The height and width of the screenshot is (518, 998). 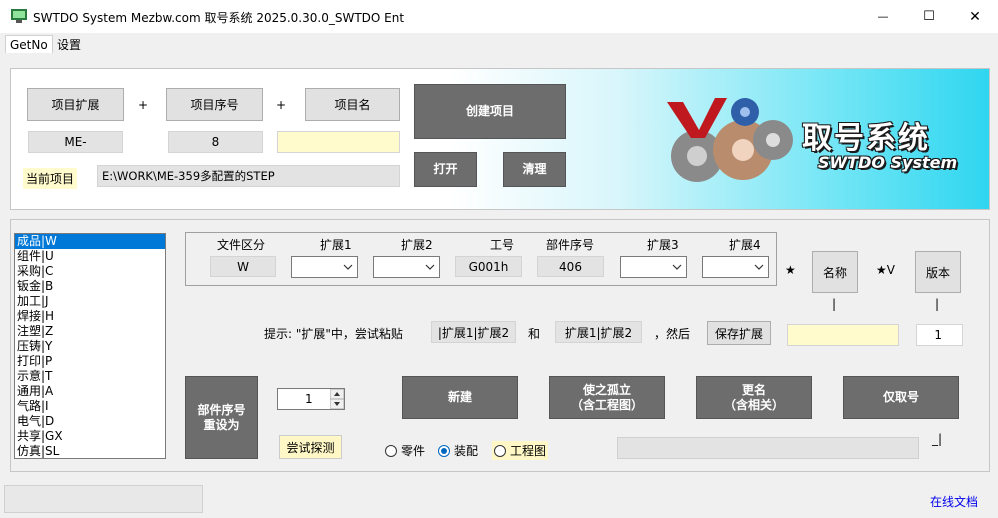 What do you see at coordinates (75, 142) in the screenshot?
I see `project-ext-field: ME-` at bounding box center [75, 142].